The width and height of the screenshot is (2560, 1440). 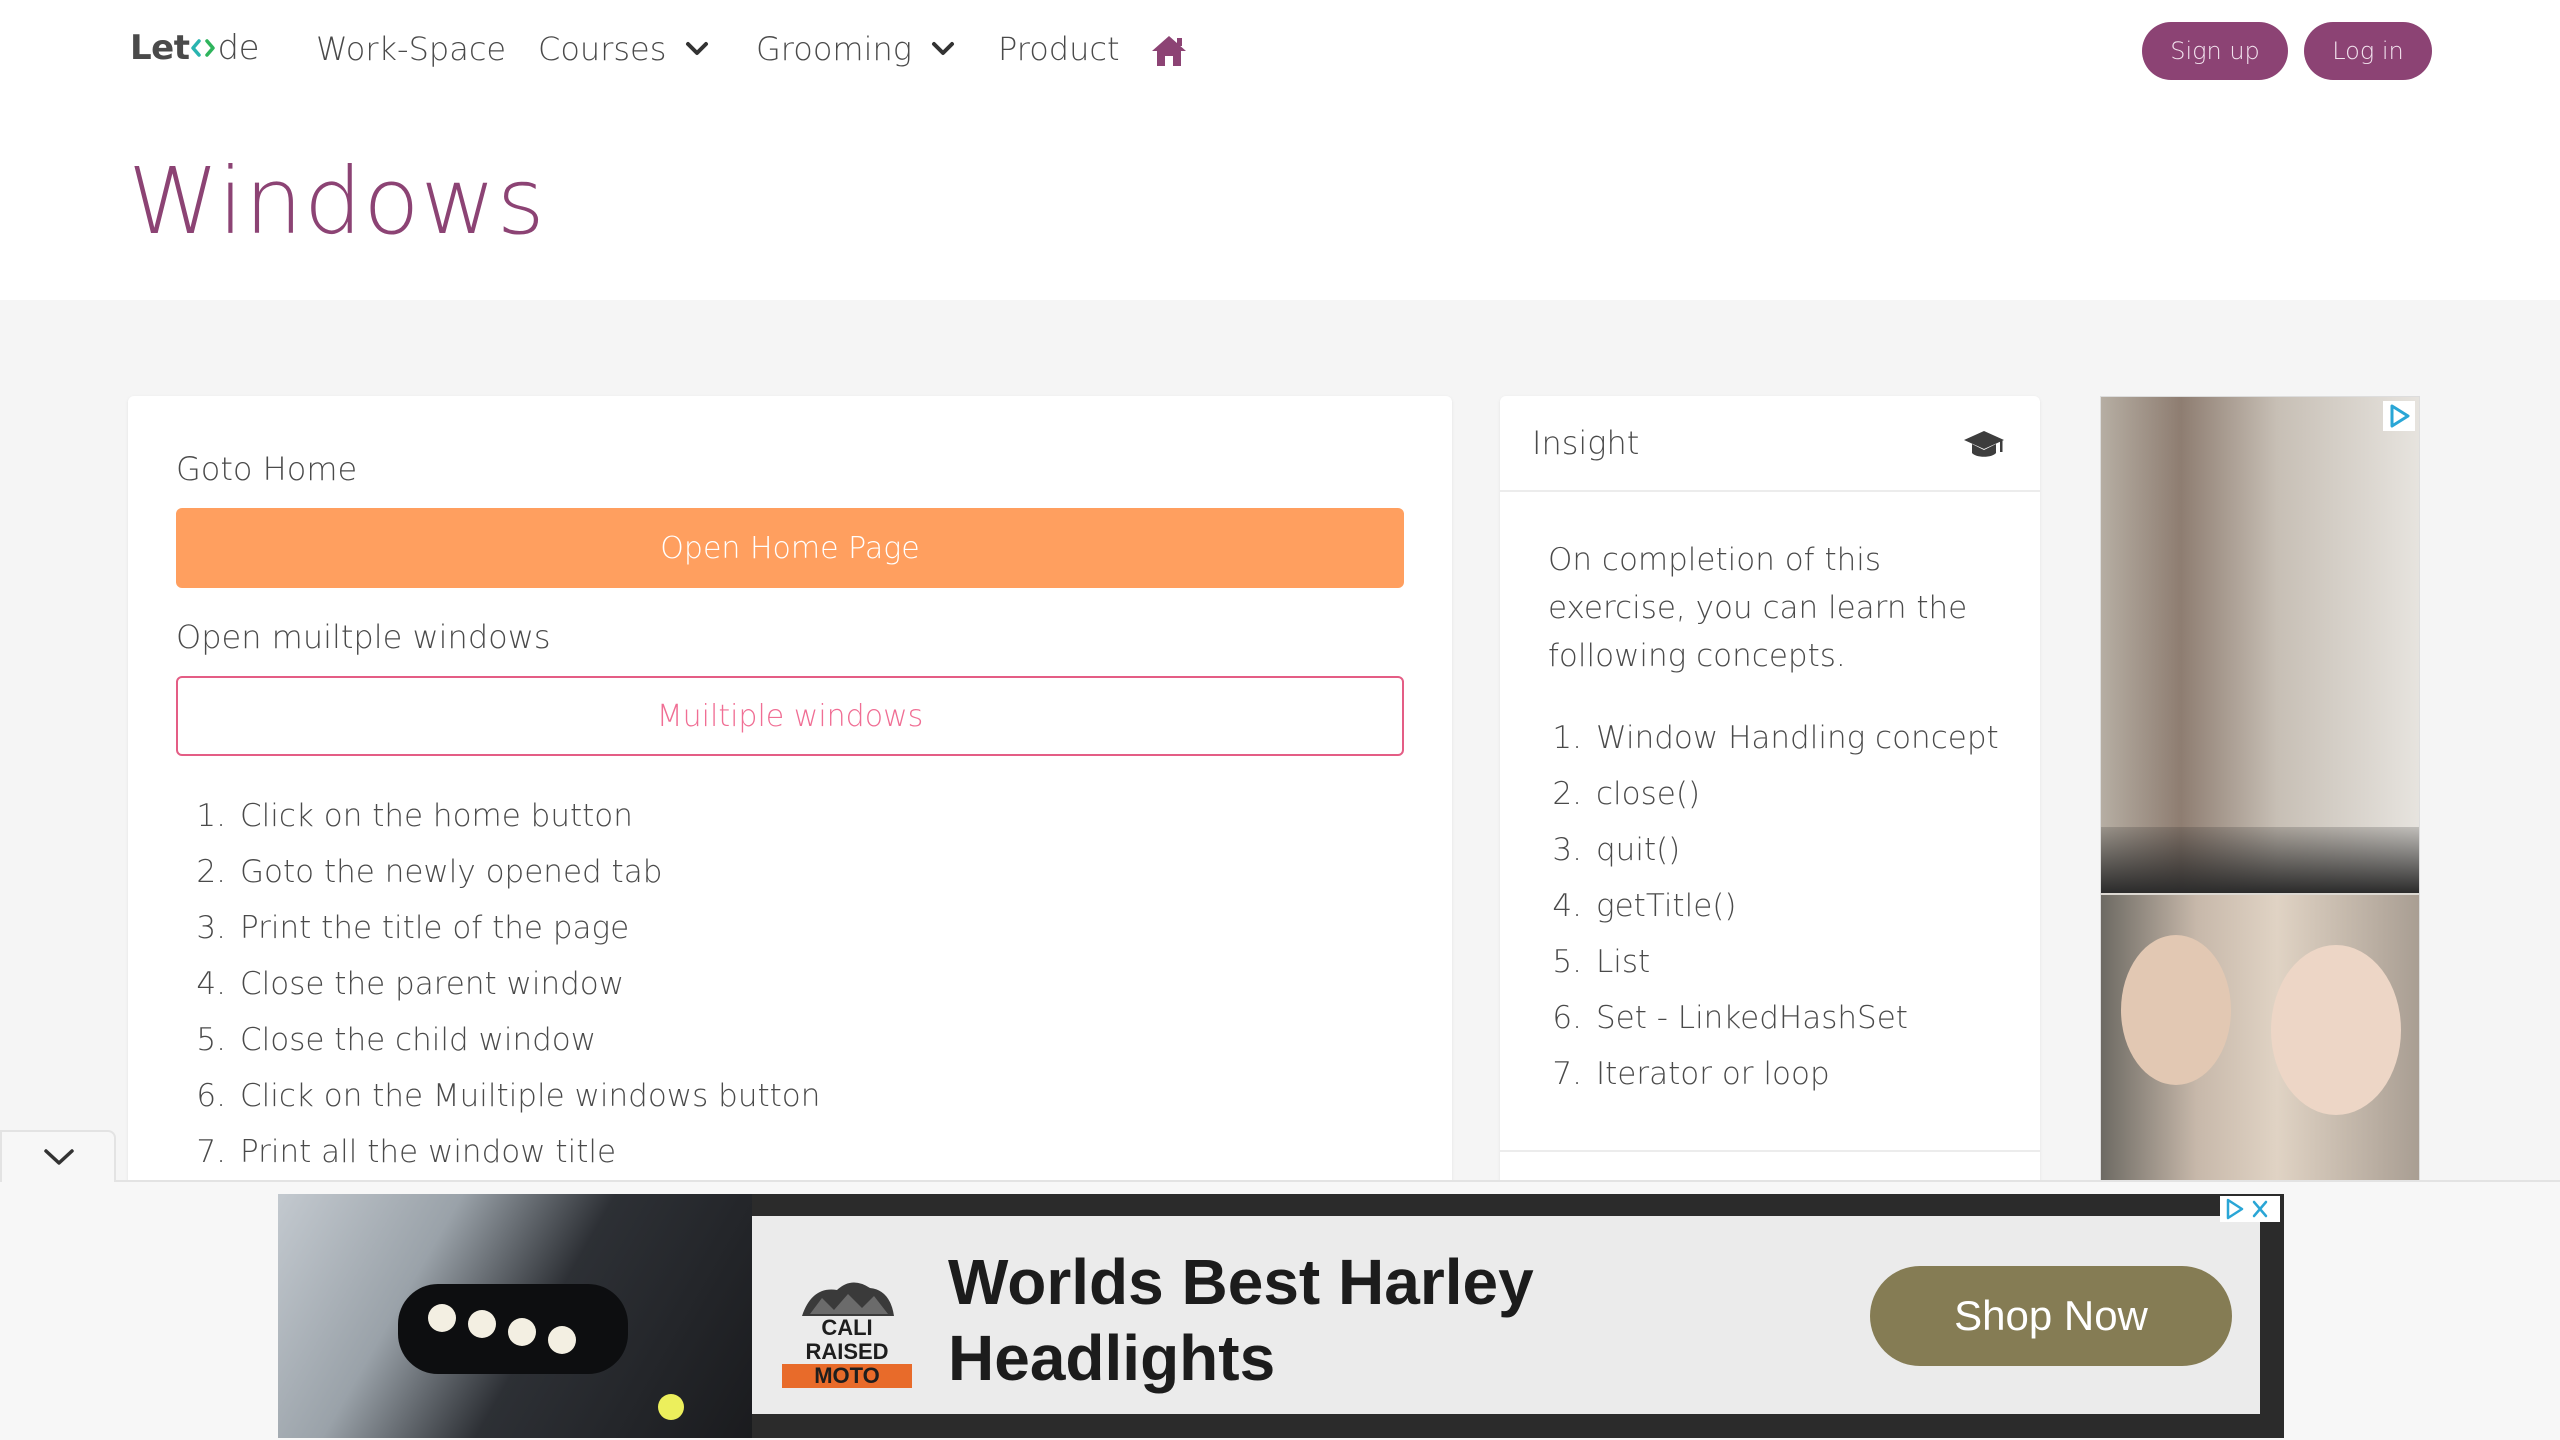 I want to click on nav-grooming-dropdown: Grooming, so click(x=857, y=49).